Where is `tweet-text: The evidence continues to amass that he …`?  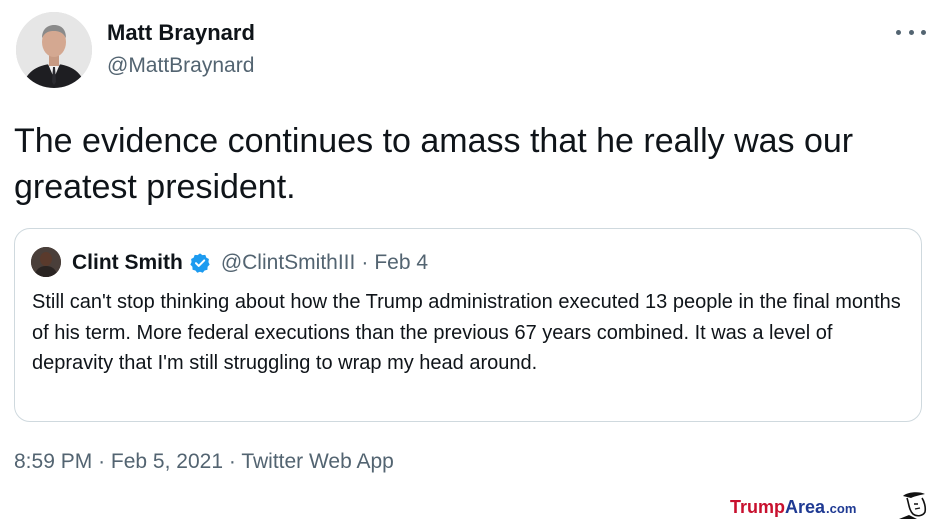
tweet-text: The evidence continues to amass that he … is located at coordinates (434, 164).